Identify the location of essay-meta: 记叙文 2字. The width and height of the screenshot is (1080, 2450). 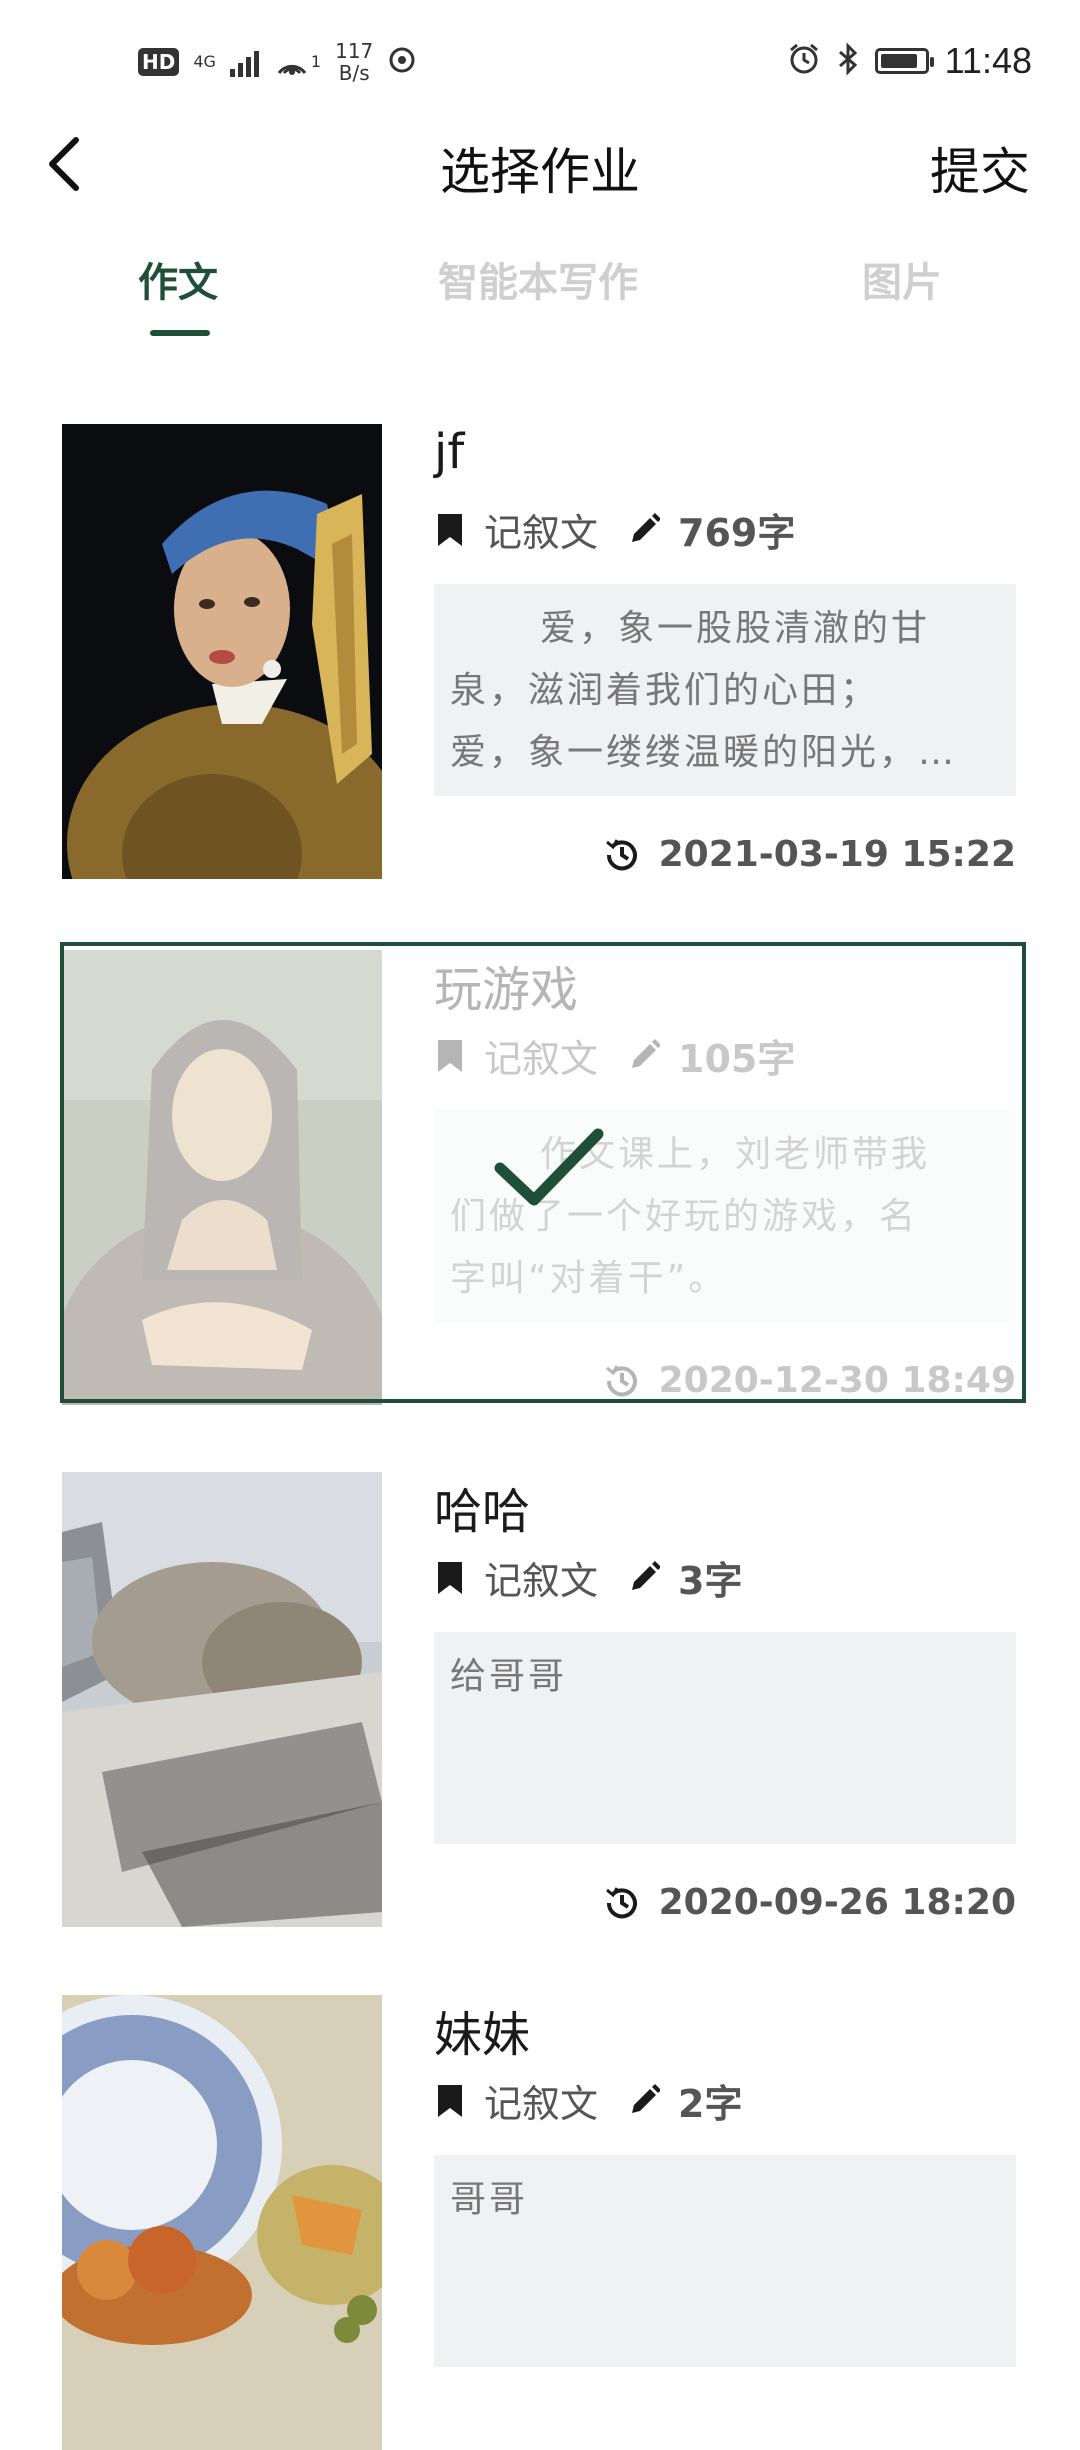
(588, 2100).